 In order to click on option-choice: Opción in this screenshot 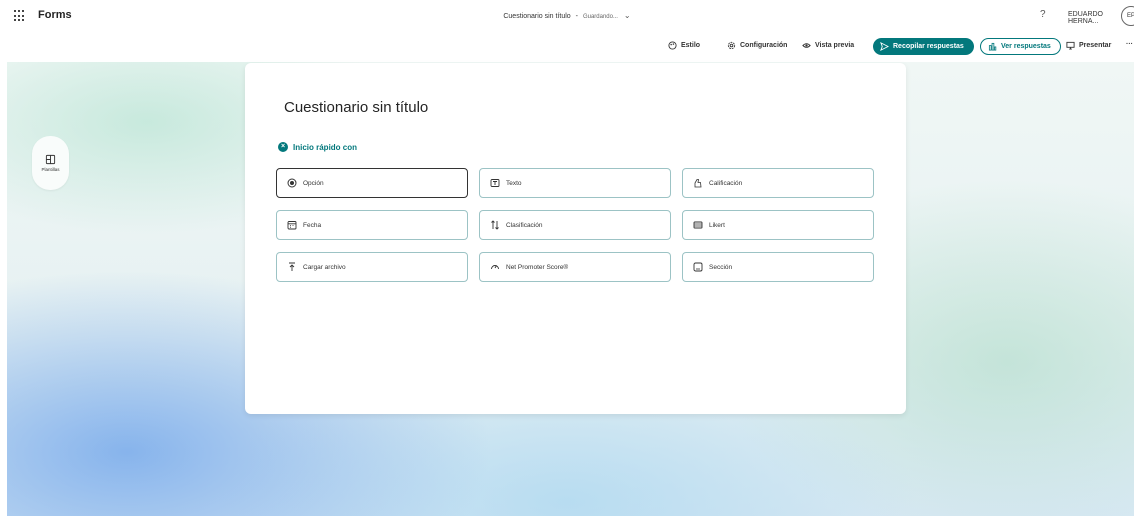, I will do `click(372, 183)`.